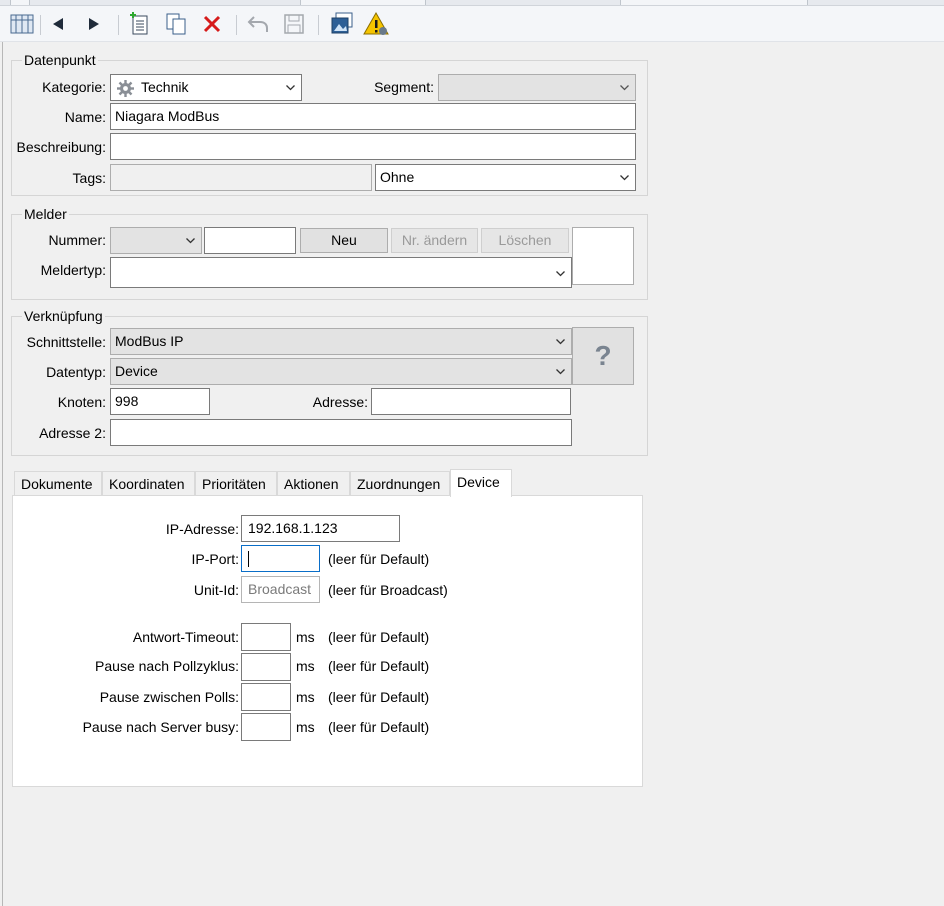  What do you see at coordinates (280, 589) in the screenshot?
I see `unit-id-input: Broadcast` at bounding box center [280, 589].